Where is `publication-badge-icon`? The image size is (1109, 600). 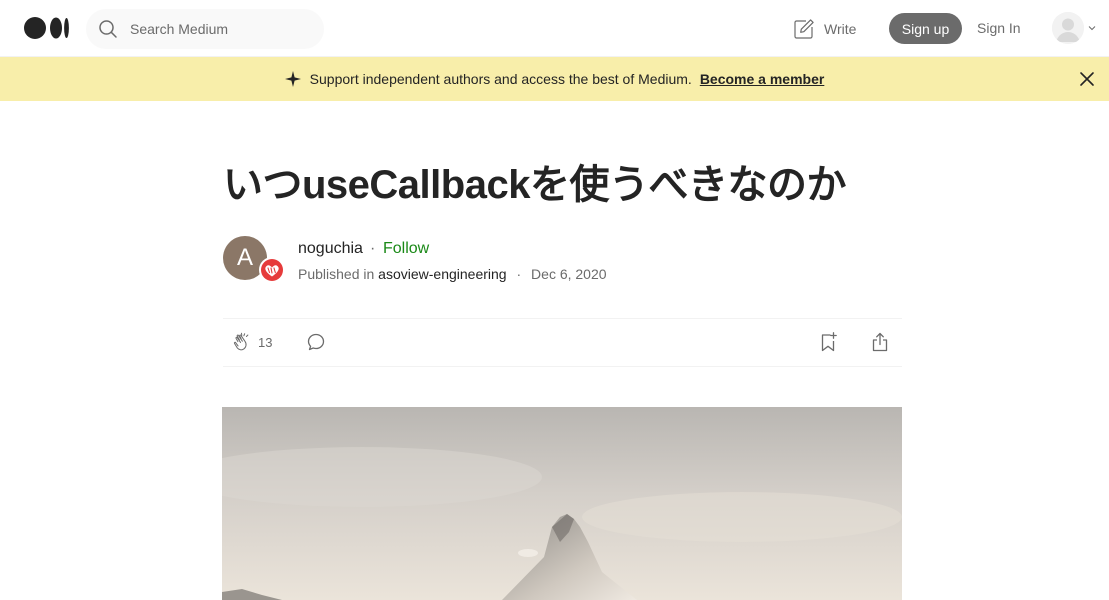
publication-badge-icon is located at coordinates (272, 270).